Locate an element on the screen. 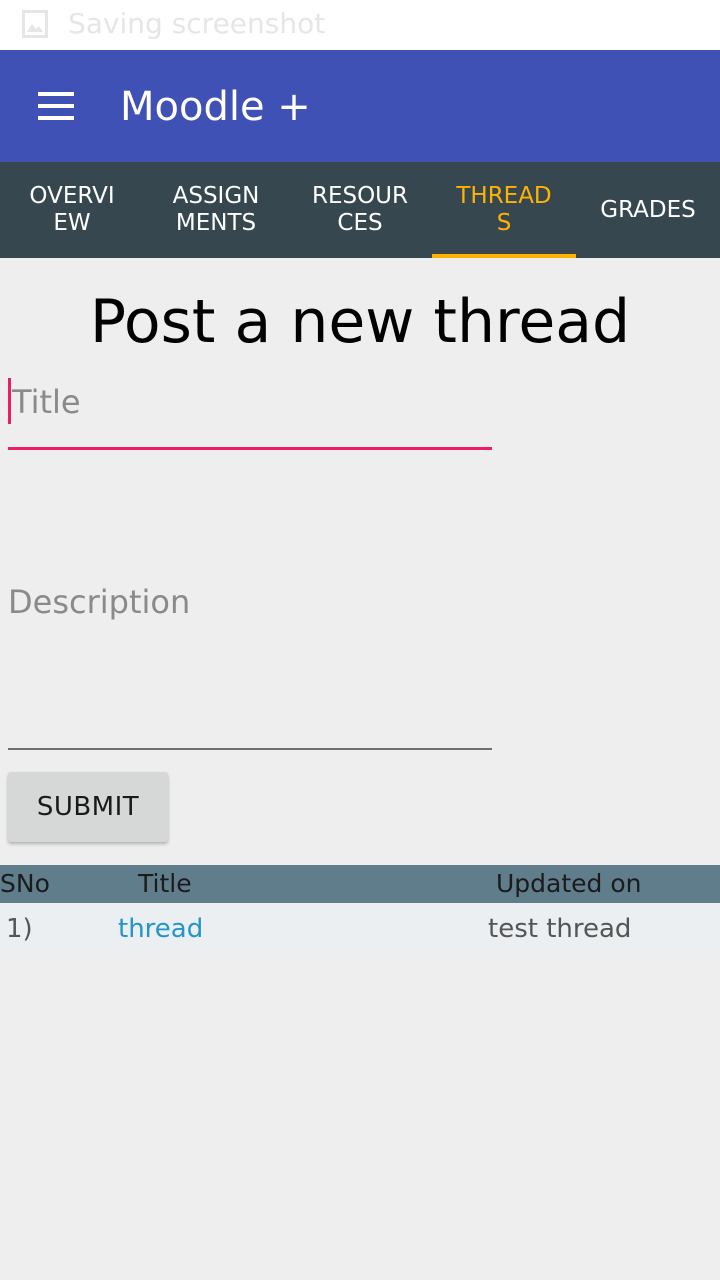 This screenshot has width=720, height=1280. tab-label-line: EW is located at coordinates (72, 223).